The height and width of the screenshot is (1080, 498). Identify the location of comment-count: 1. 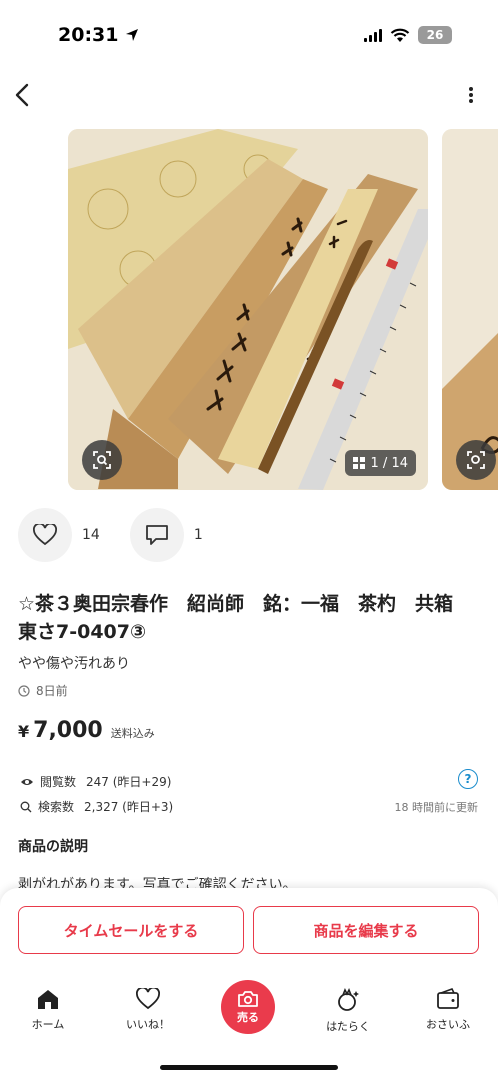
(198, 535).